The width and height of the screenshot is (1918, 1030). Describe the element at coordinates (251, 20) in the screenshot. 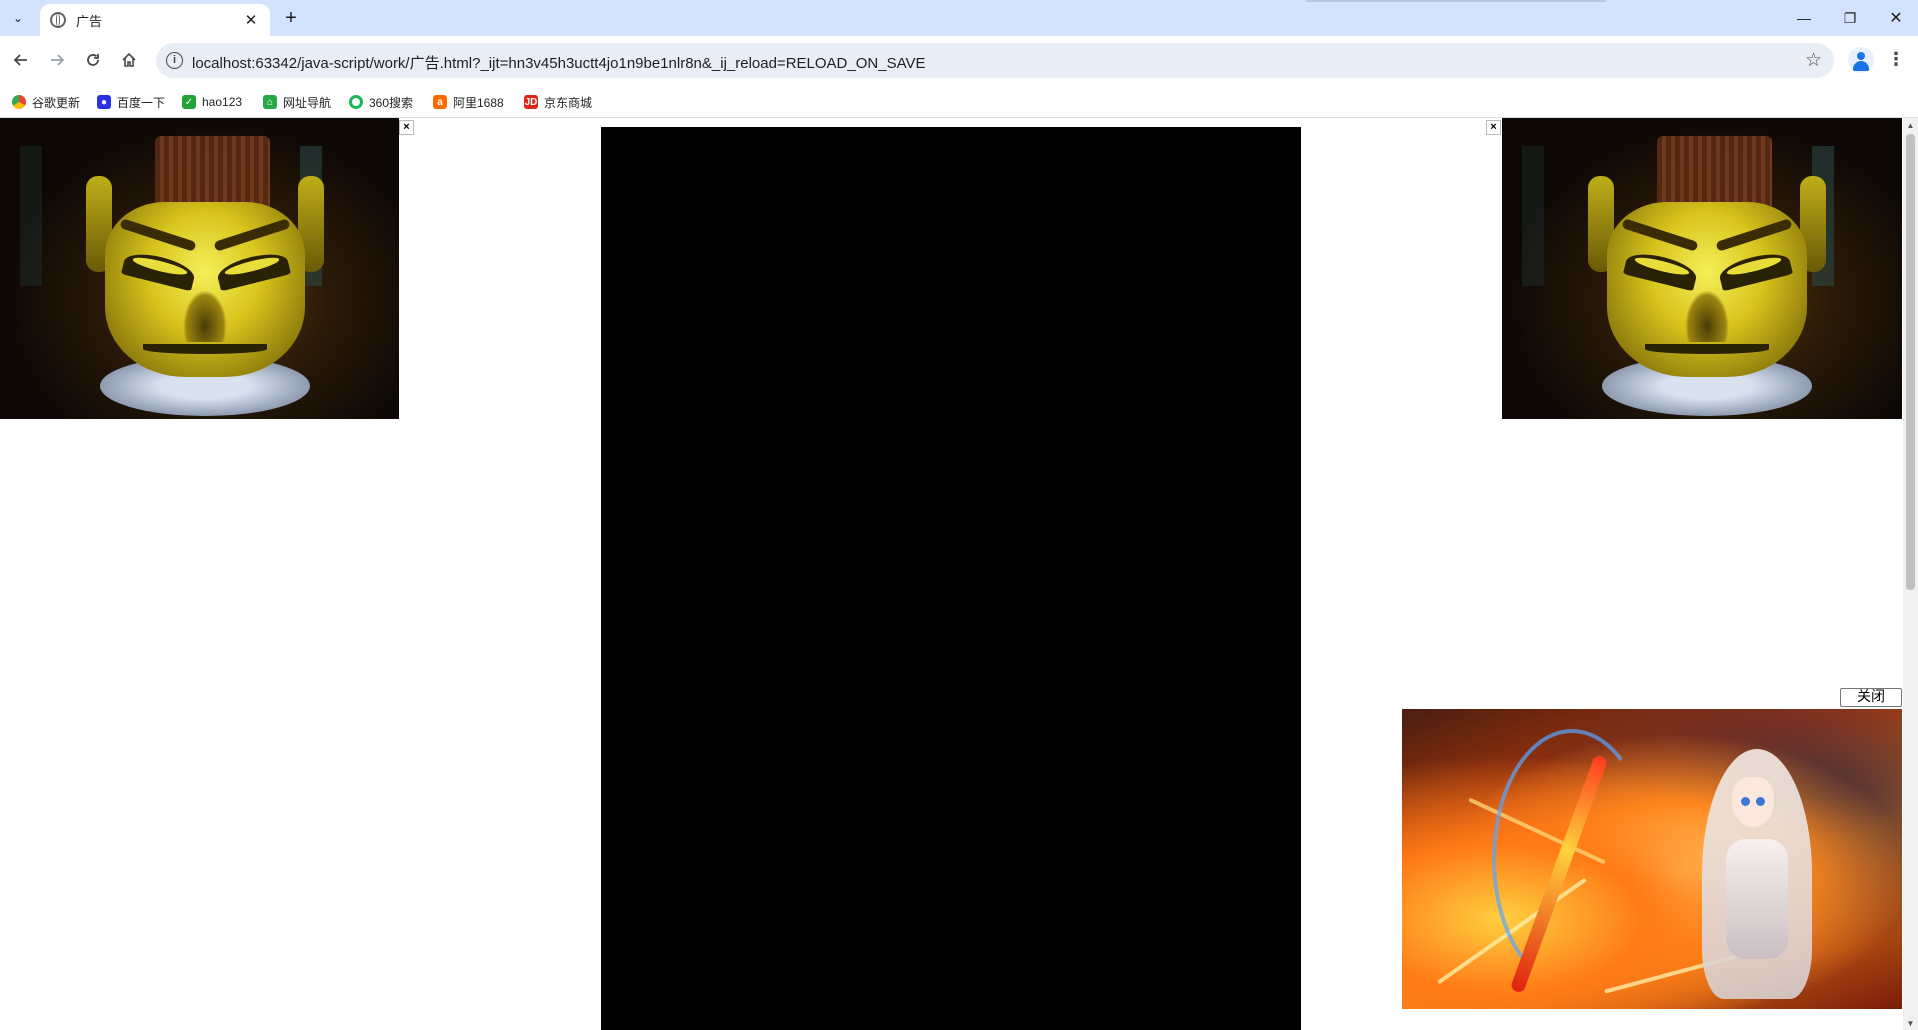

I see `tab-close-button: ✕` at that location.